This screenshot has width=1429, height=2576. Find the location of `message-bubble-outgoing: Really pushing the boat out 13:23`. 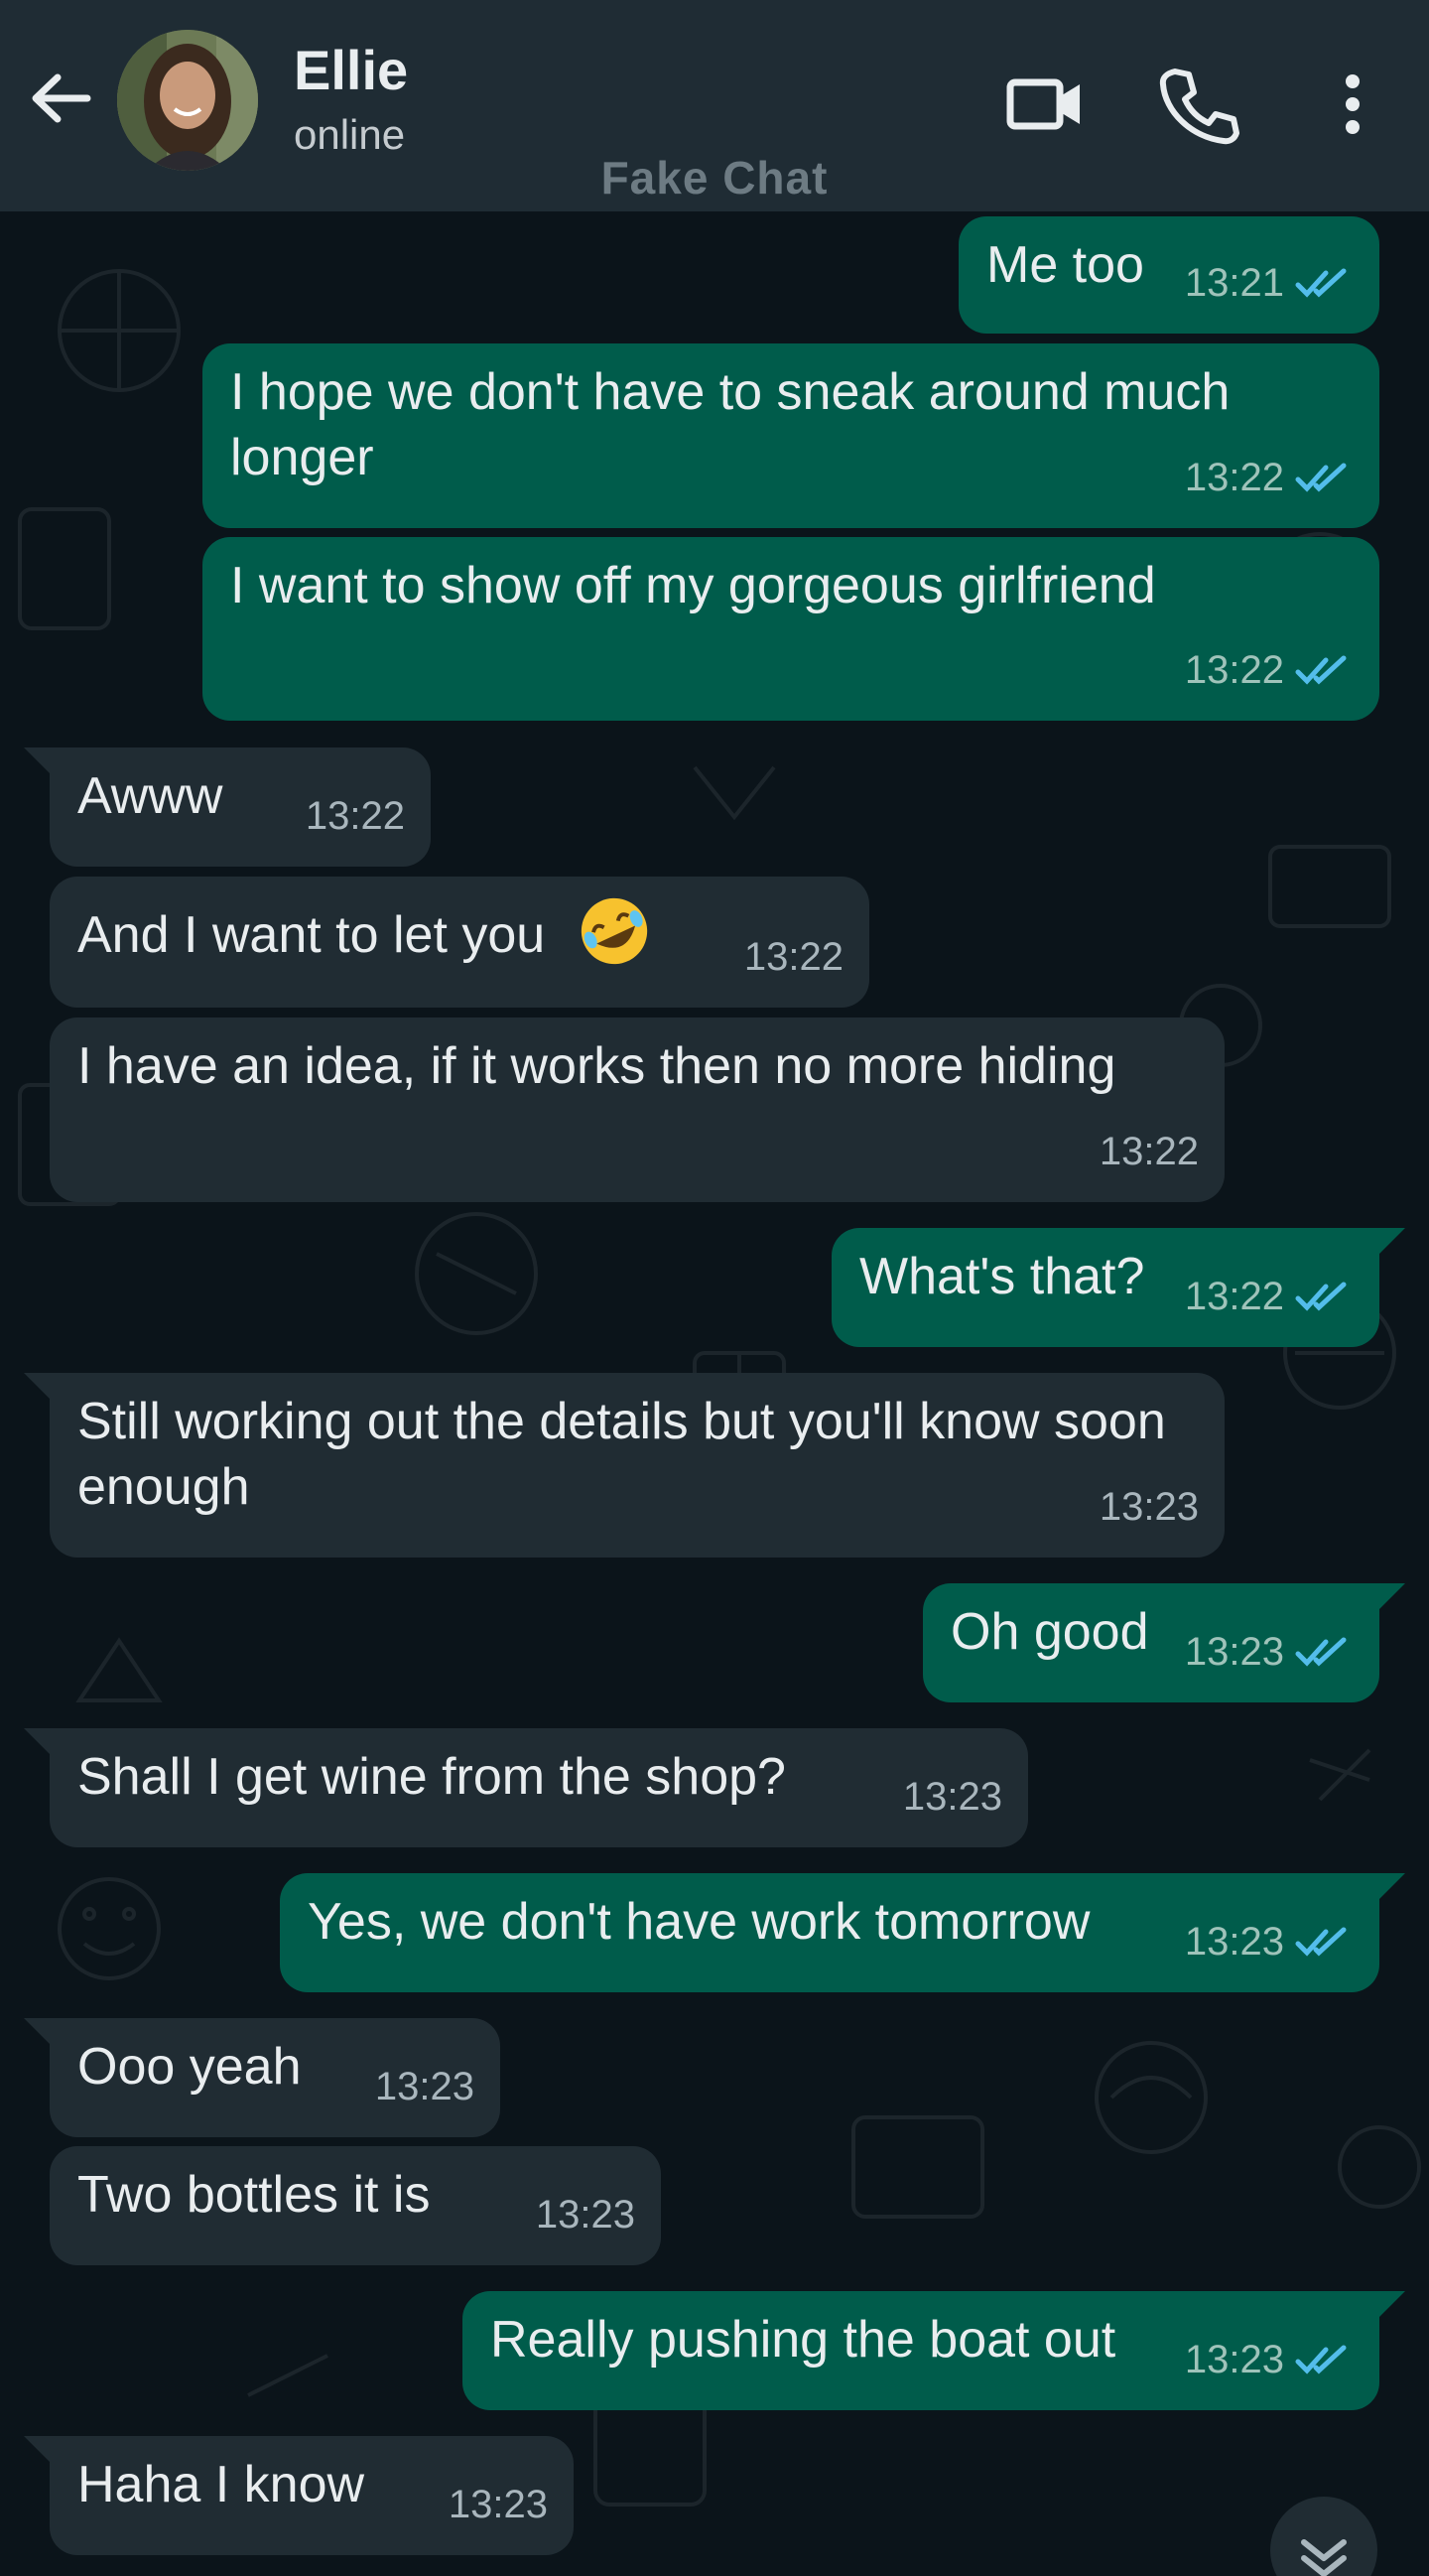

message-bubble-outgoing: Really pushing the boat out 13:23 is located at coordinates (933, 2350).